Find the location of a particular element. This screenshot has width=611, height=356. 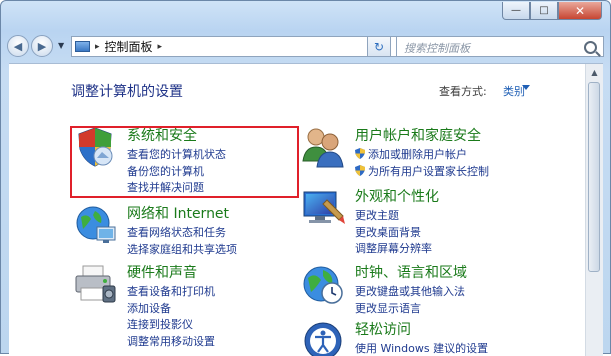

refresh-icon: ↻ is located at coordinates (379, 46).